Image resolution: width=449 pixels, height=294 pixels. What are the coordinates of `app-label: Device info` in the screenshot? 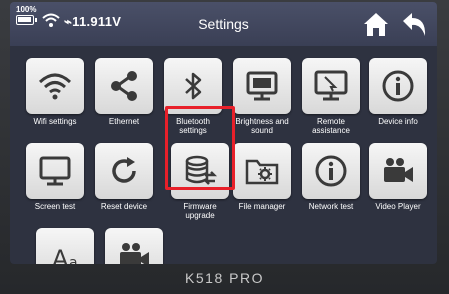 It's located at (398, 121).